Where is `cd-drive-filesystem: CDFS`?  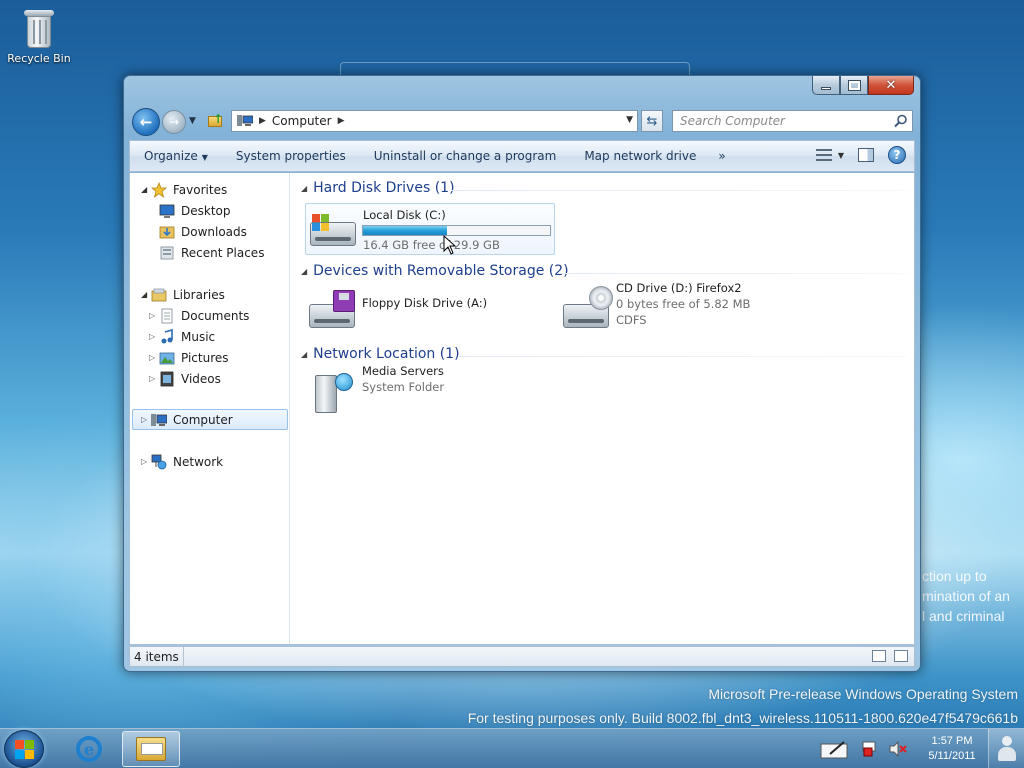 cd-drive-filesystem: CDFS is located at coordinates (631, 320).